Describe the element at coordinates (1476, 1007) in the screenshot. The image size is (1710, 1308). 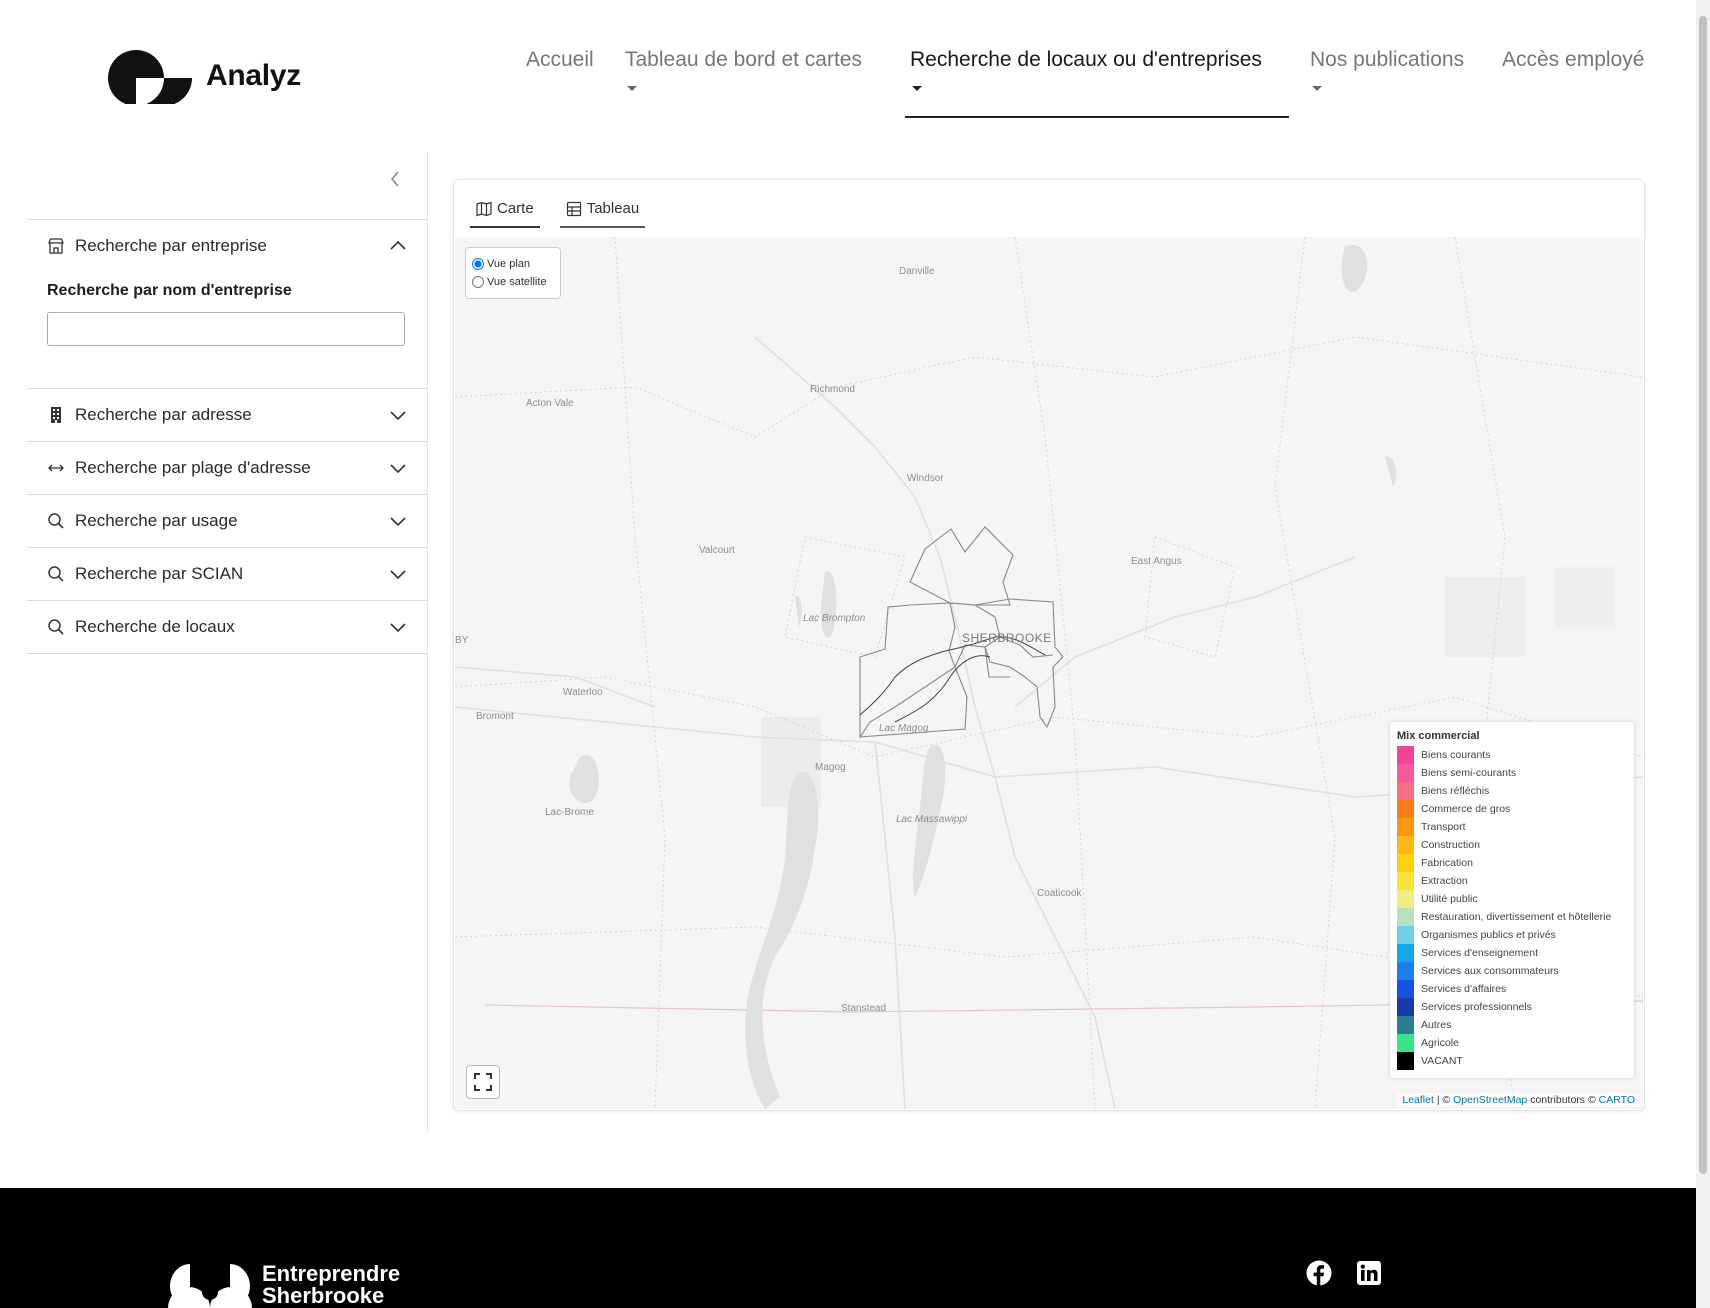
I see `legend-label: Services professionnels` at that location.